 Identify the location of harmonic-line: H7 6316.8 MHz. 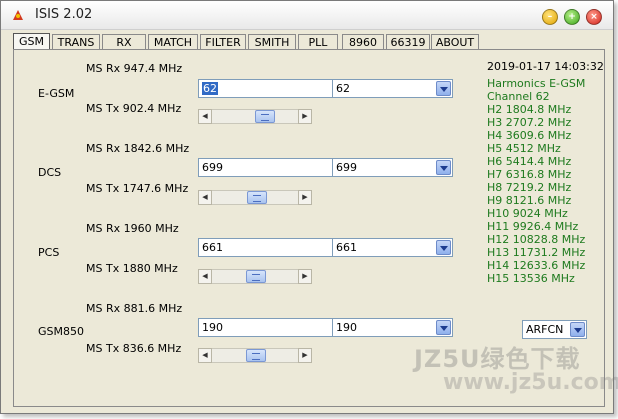
(529, 174).